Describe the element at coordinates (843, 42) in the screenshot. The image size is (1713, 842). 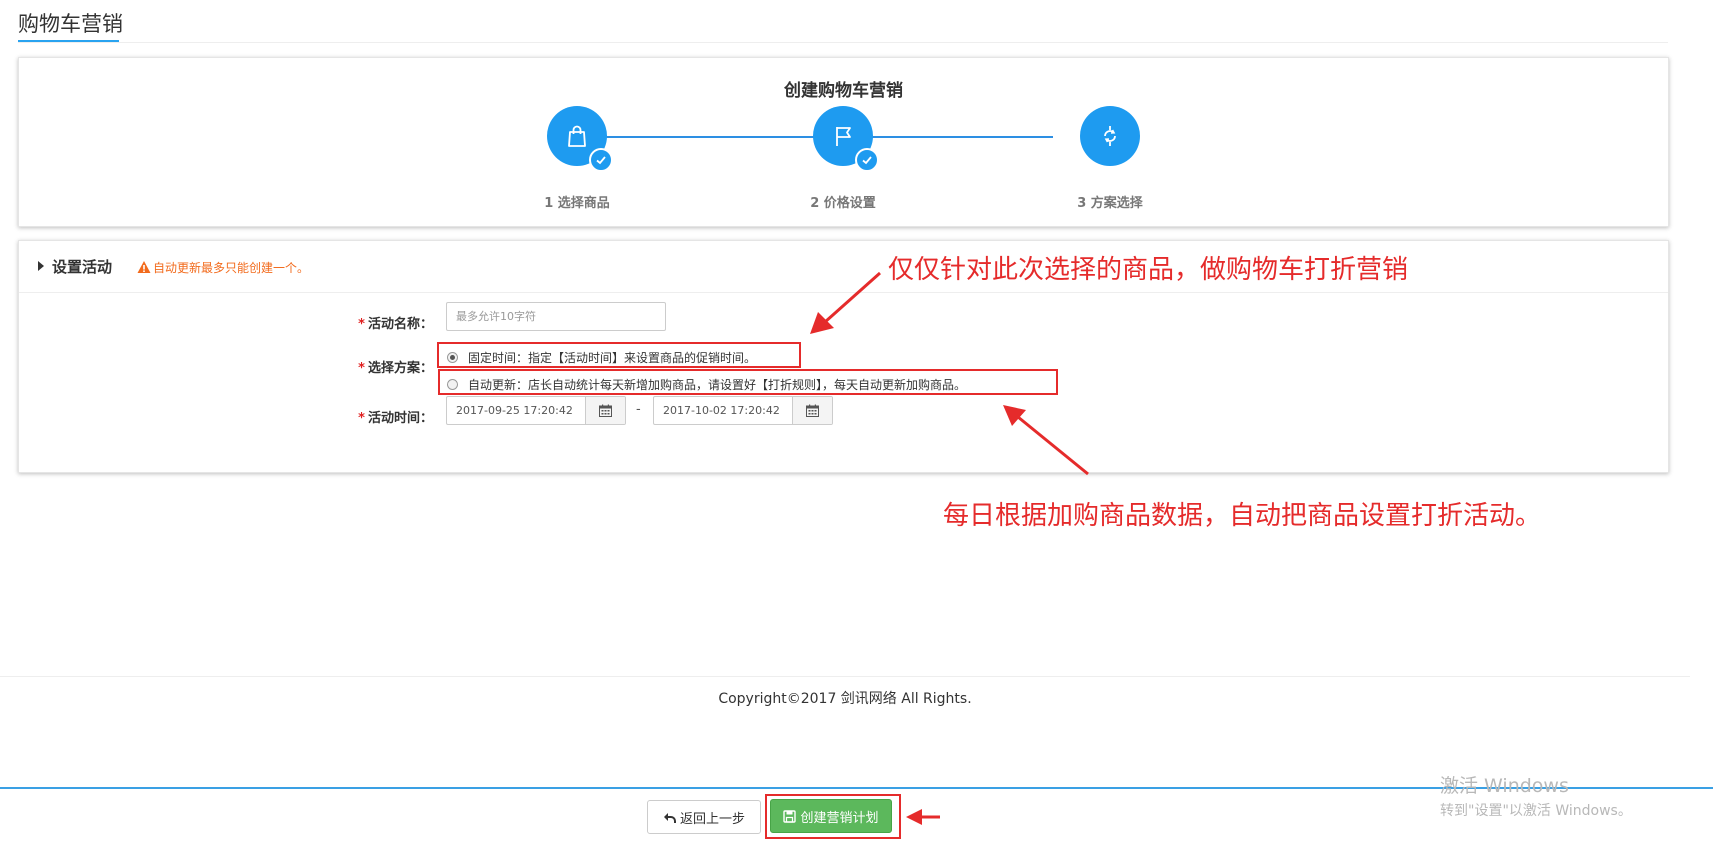
I see `header-divider` at that location.